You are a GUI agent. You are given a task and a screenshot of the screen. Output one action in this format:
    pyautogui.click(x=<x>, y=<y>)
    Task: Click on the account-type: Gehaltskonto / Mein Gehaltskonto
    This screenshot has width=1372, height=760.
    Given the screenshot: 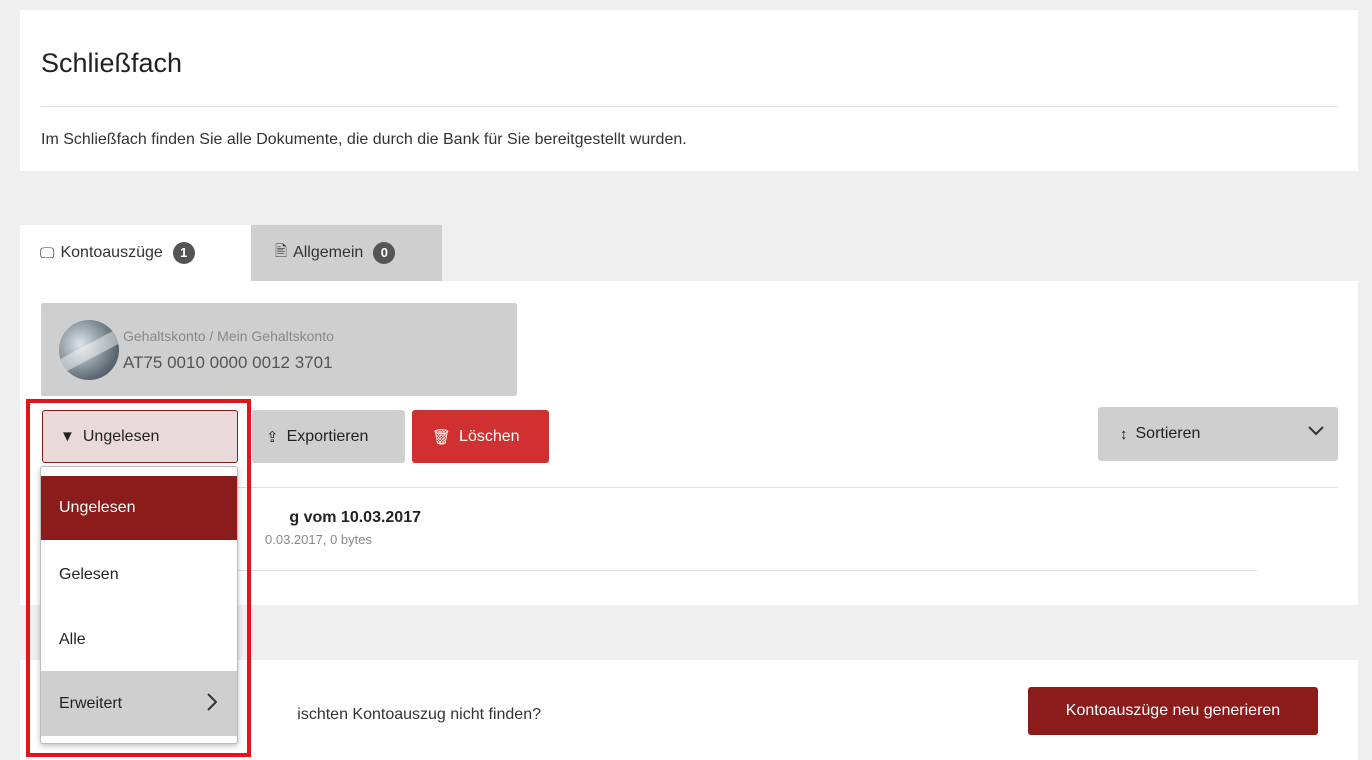 What is the action you would take?
    pyautogui.click(x=228, y=336)
    